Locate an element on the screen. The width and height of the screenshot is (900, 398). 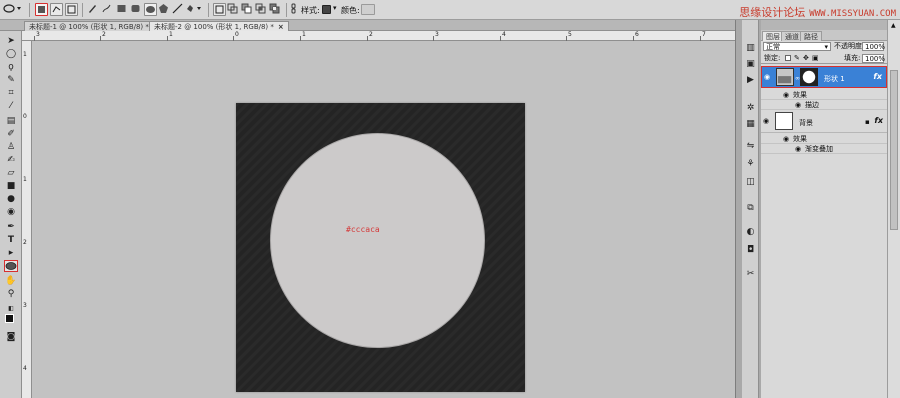
close-icon: × is located at coordinates (281, 27).